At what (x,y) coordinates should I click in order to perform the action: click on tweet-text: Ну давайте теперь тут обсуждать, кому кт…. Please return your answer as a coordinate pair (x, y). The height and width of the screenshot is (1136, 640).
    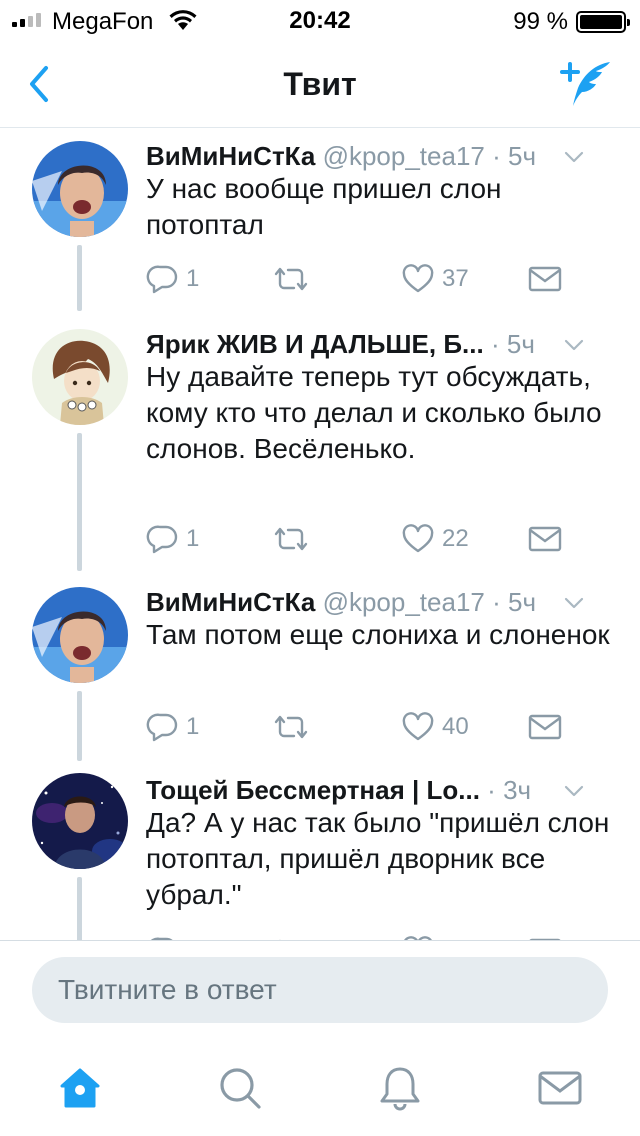
    Looking at the image, I should click on (374, 412).